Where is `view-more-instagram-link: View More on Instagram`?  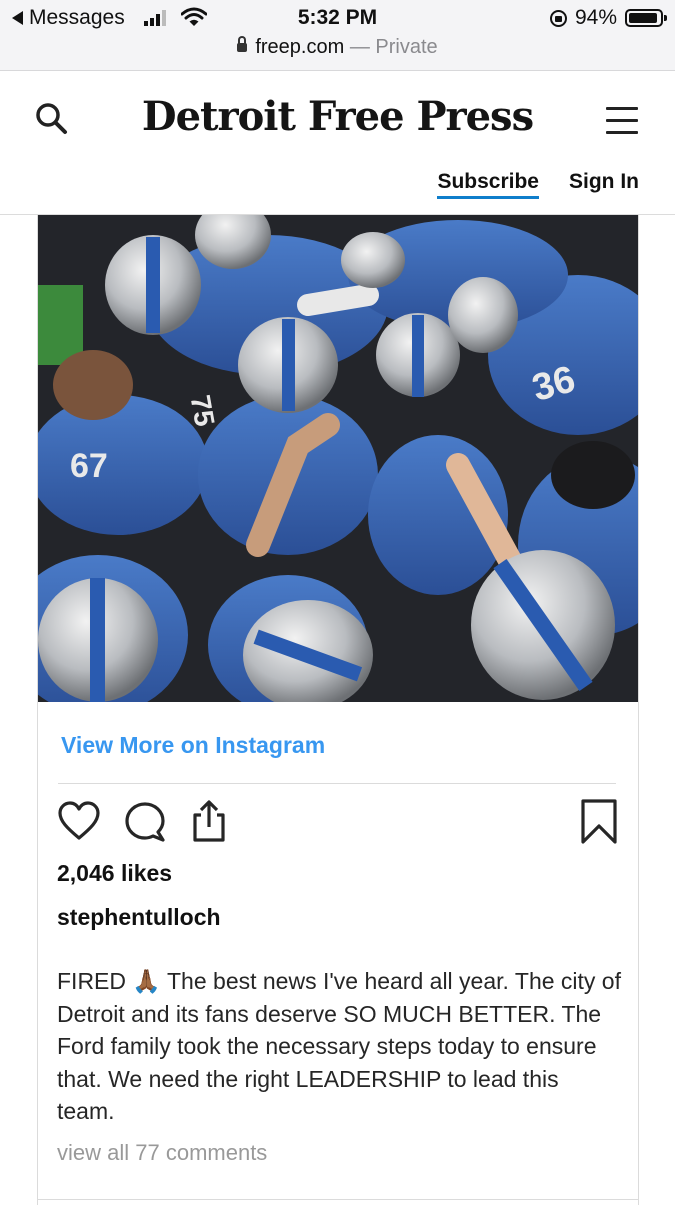 view-more-instagram-link: View More on Instagram is located at coordinates (193, 745).